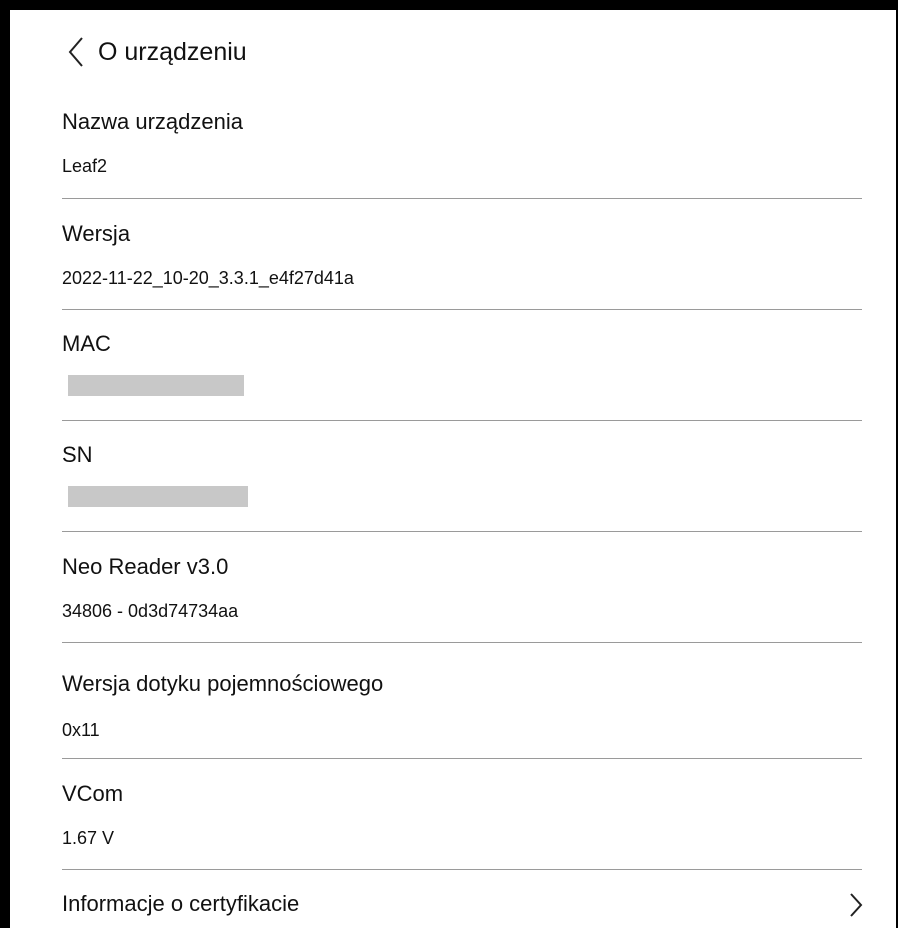 This screenshot has width=898, height=928. What do you see at coordinates (462, 909) in the screenshot?
I see `certification-info-item: Informacje o certyfikacie` at bounding box center [462, 909].